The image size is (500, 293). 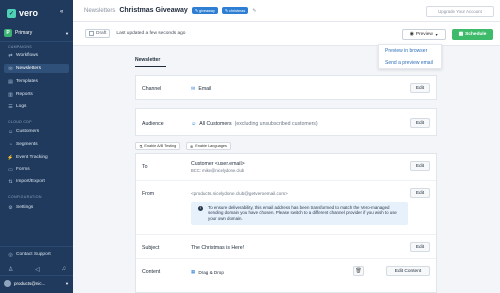 I want to click on sidebar-item-templates: ▤ Templates, so click(x=36, y=81).